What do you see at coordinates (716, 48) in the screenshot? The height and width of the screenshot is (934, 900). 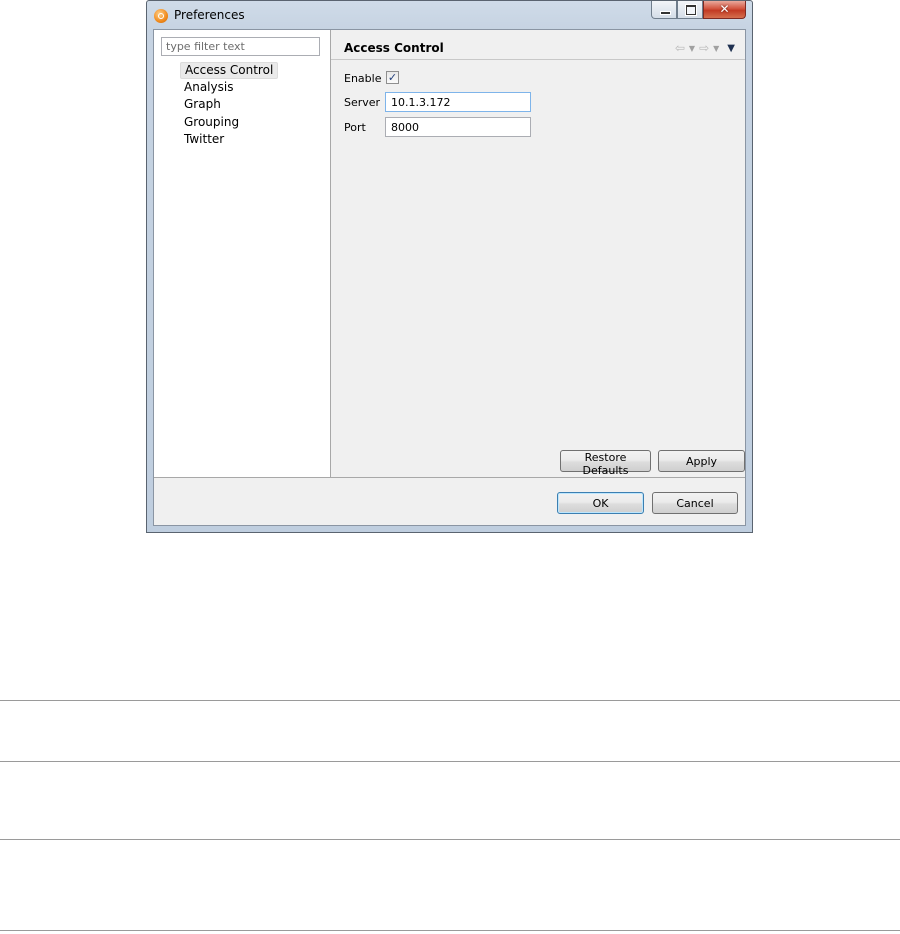 I see `forward-dropdown-icon: ▼` at bounding box center [716, 48].